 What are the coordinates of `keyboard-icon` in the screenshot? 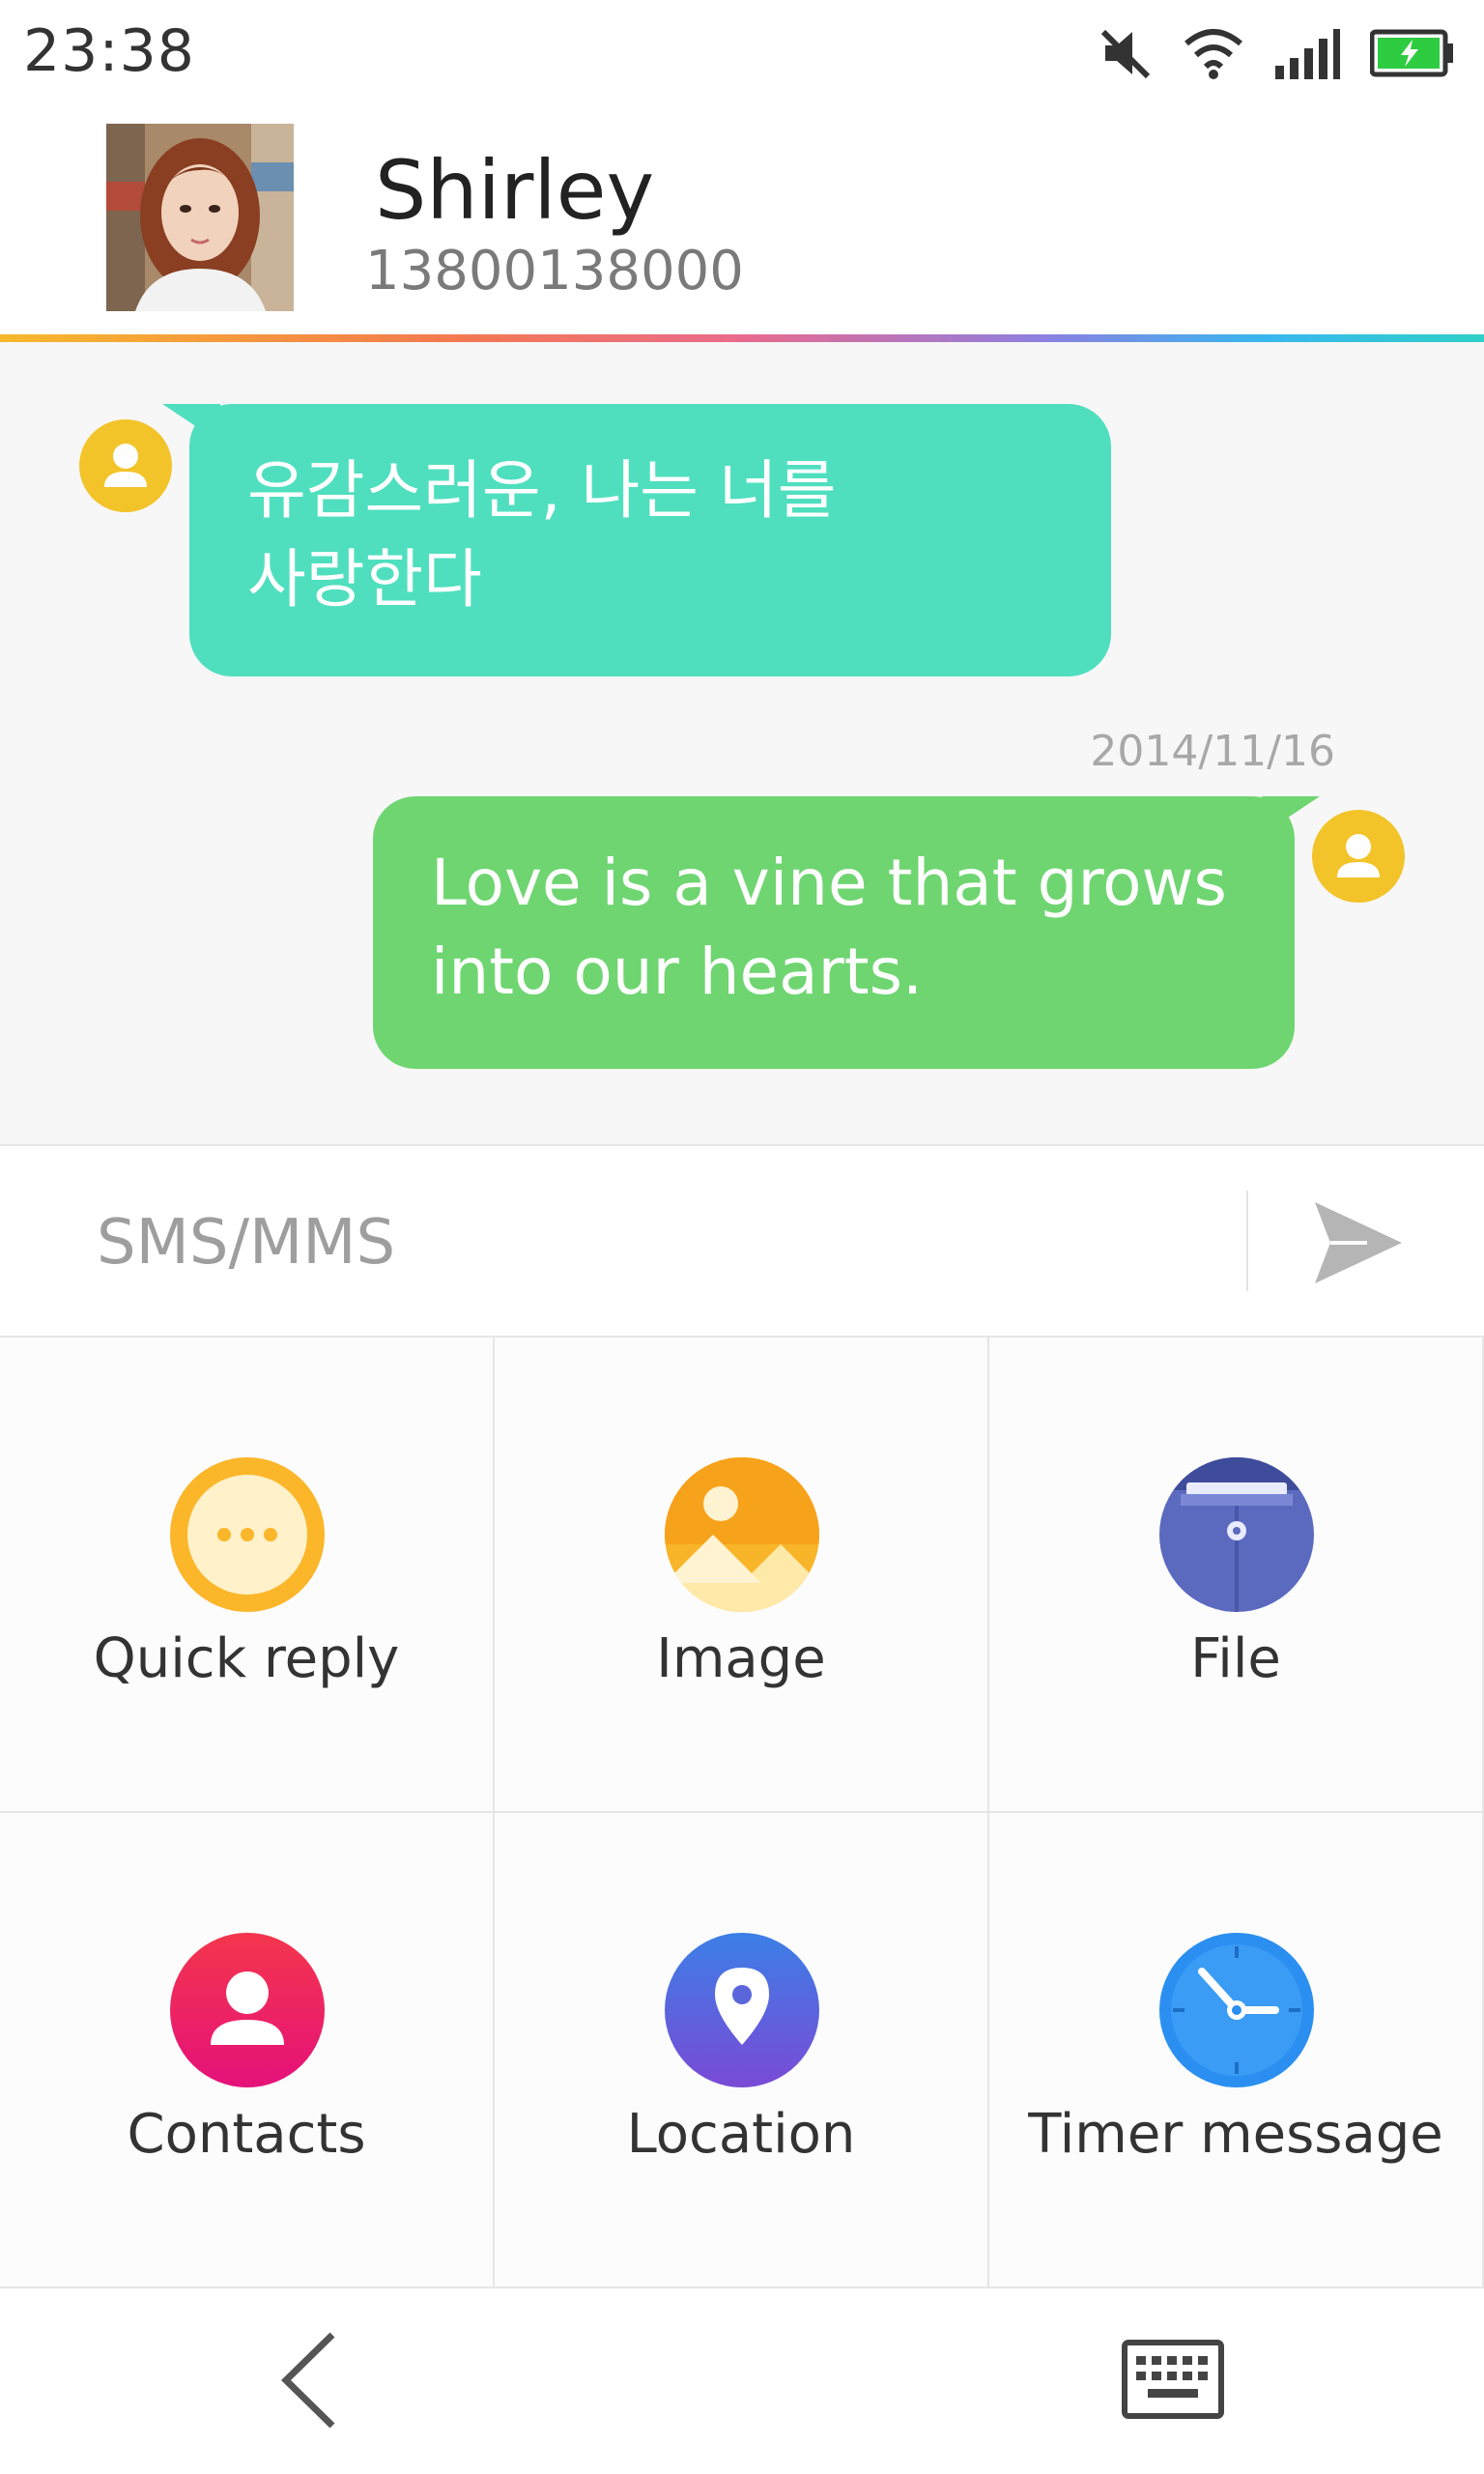 It's located at (1173, 2379).